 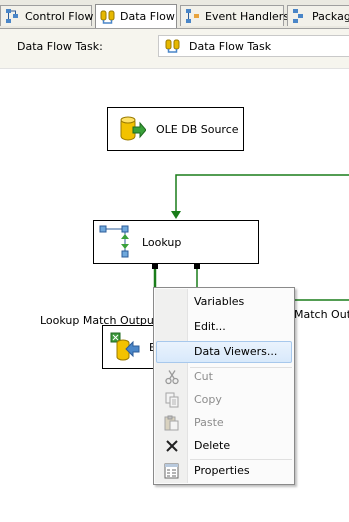 What do you see at coordinates (224, 446) in the screenshot?
I see `menu-item-delete: Delete` at bounding box center [224, 446].